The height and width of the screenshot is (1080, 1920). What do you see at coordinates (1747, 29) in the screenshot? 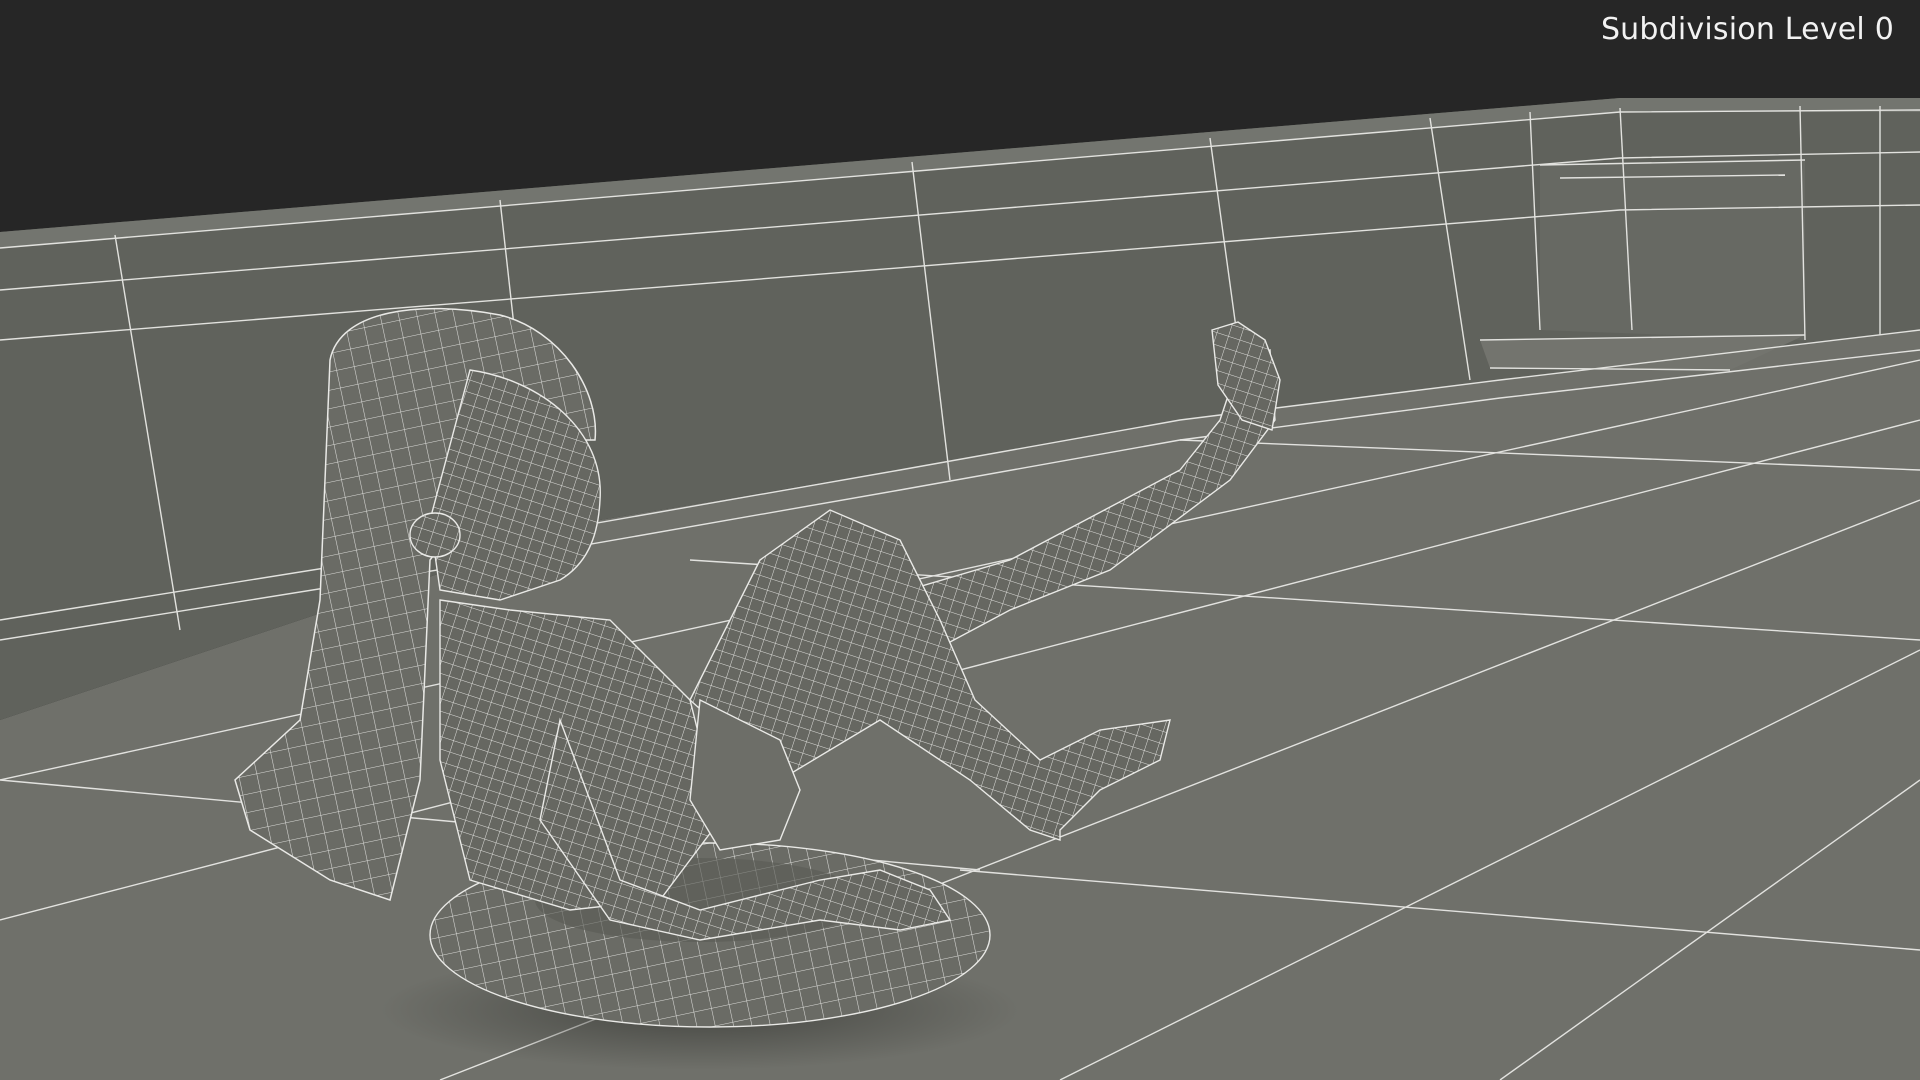
I see `subdivision-level-label: Subdivision Level 0` at bounding box center [1747, 29].